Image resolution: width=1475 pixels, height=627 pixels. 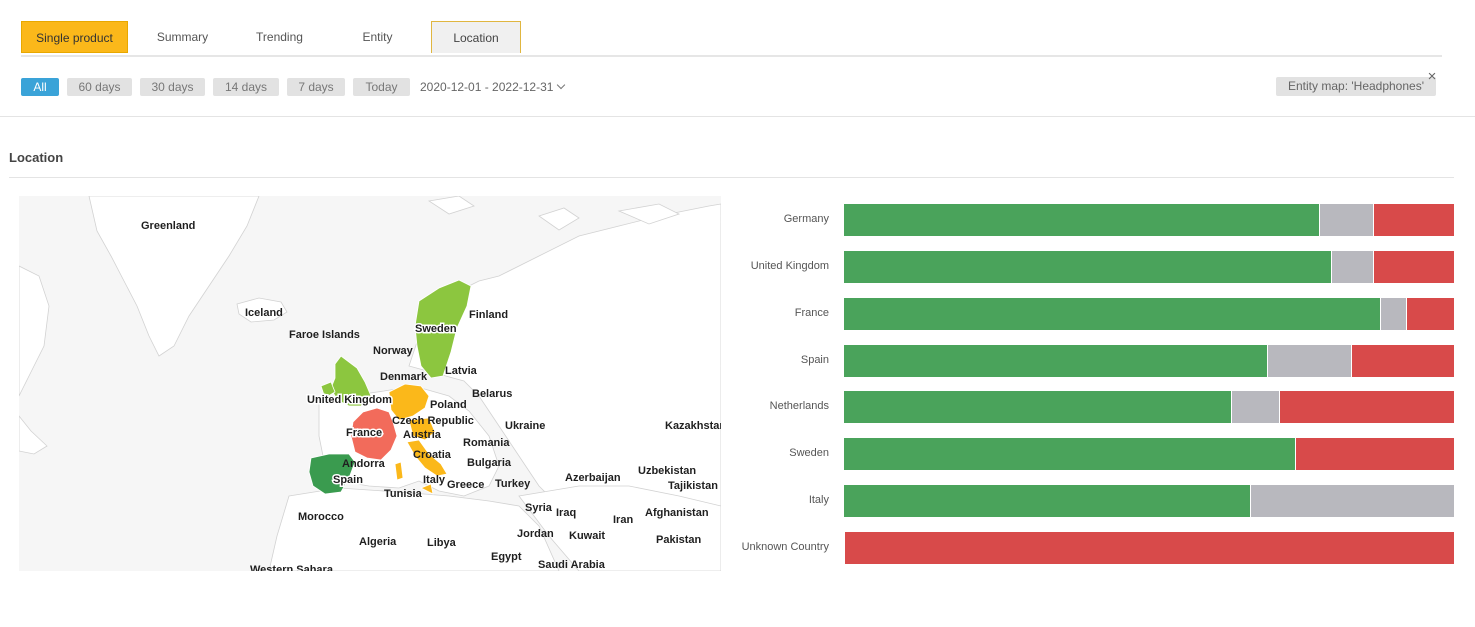 What do you see at coordinates (434, 480) in the screenshot?
I see `map-label-italy: Italy` at bounding box center [434, 480].